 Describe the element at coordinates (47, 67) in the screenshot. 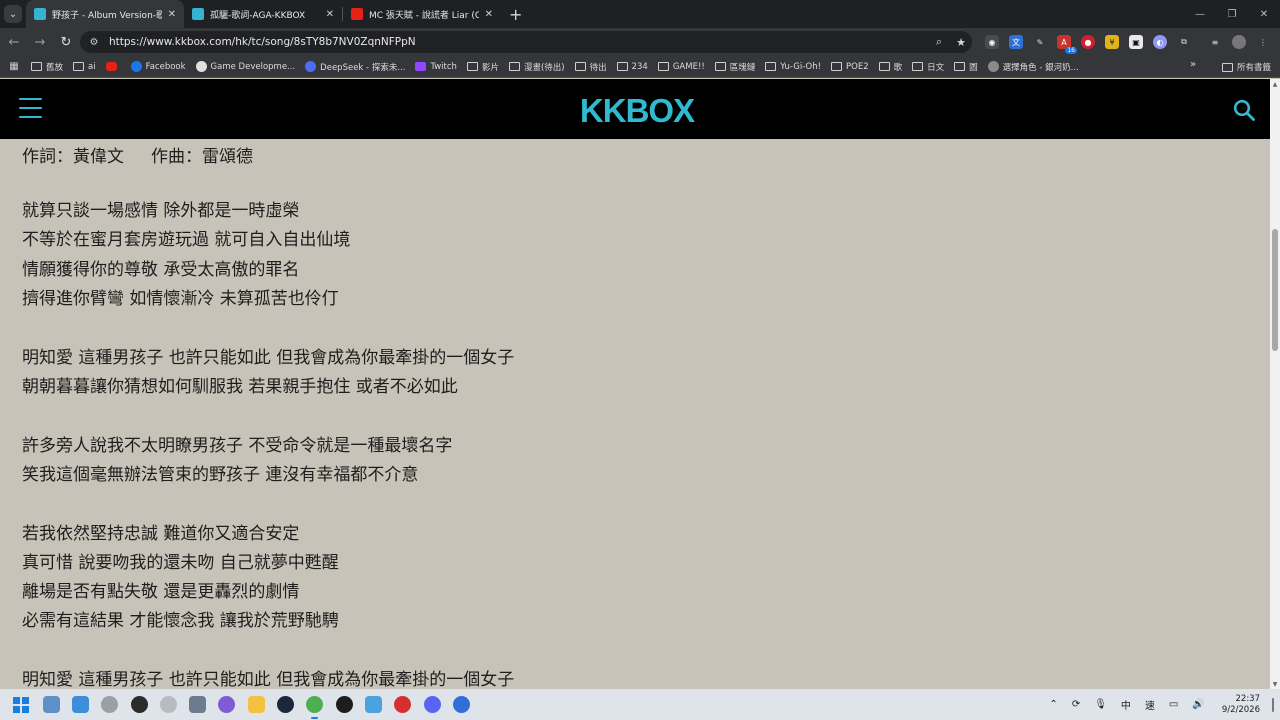

I see `bookmark-folder: 舊放` at that location.